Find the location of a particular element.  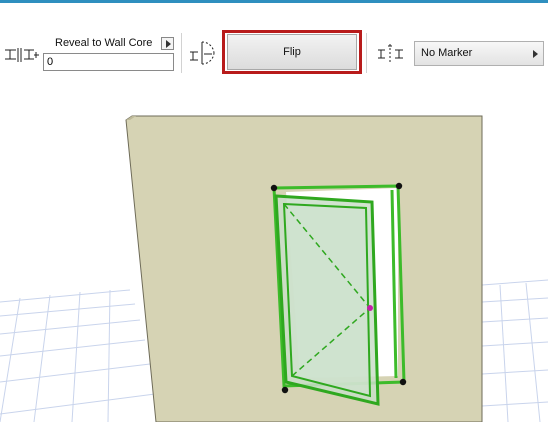

reveal-options-arrow-button is located at coordinates (167, 43).